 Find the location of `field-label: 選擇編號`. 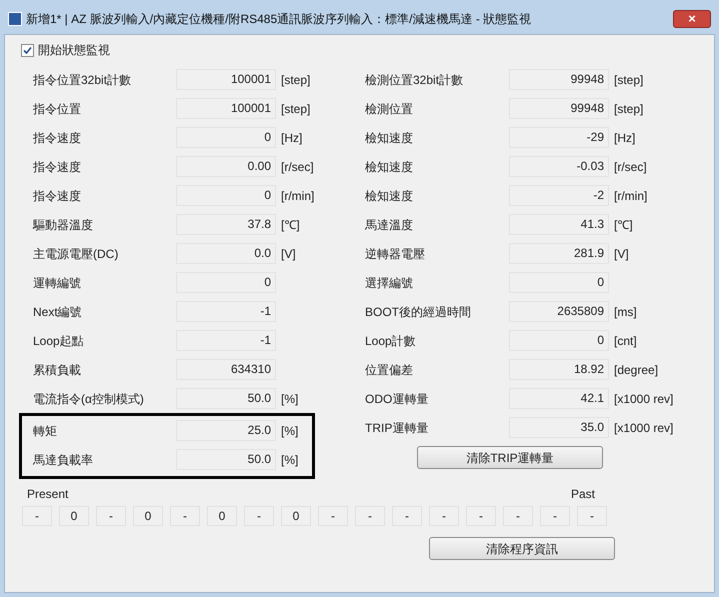

field-label: 選擇編號 is located at coordinates (389, 283).